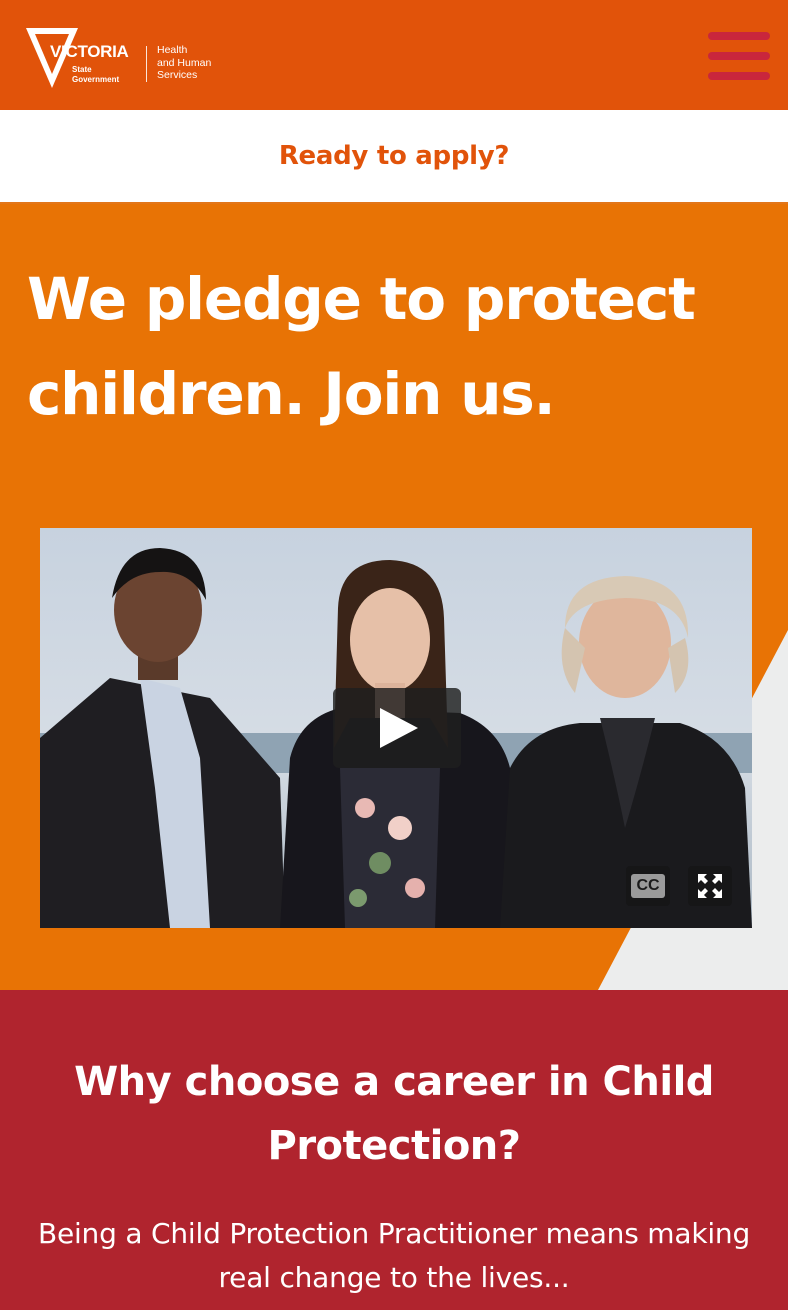 The width and height of the screenshot is (788, 1310). I want to click on apply-bar: Ready to apply?, so click(394, 157).